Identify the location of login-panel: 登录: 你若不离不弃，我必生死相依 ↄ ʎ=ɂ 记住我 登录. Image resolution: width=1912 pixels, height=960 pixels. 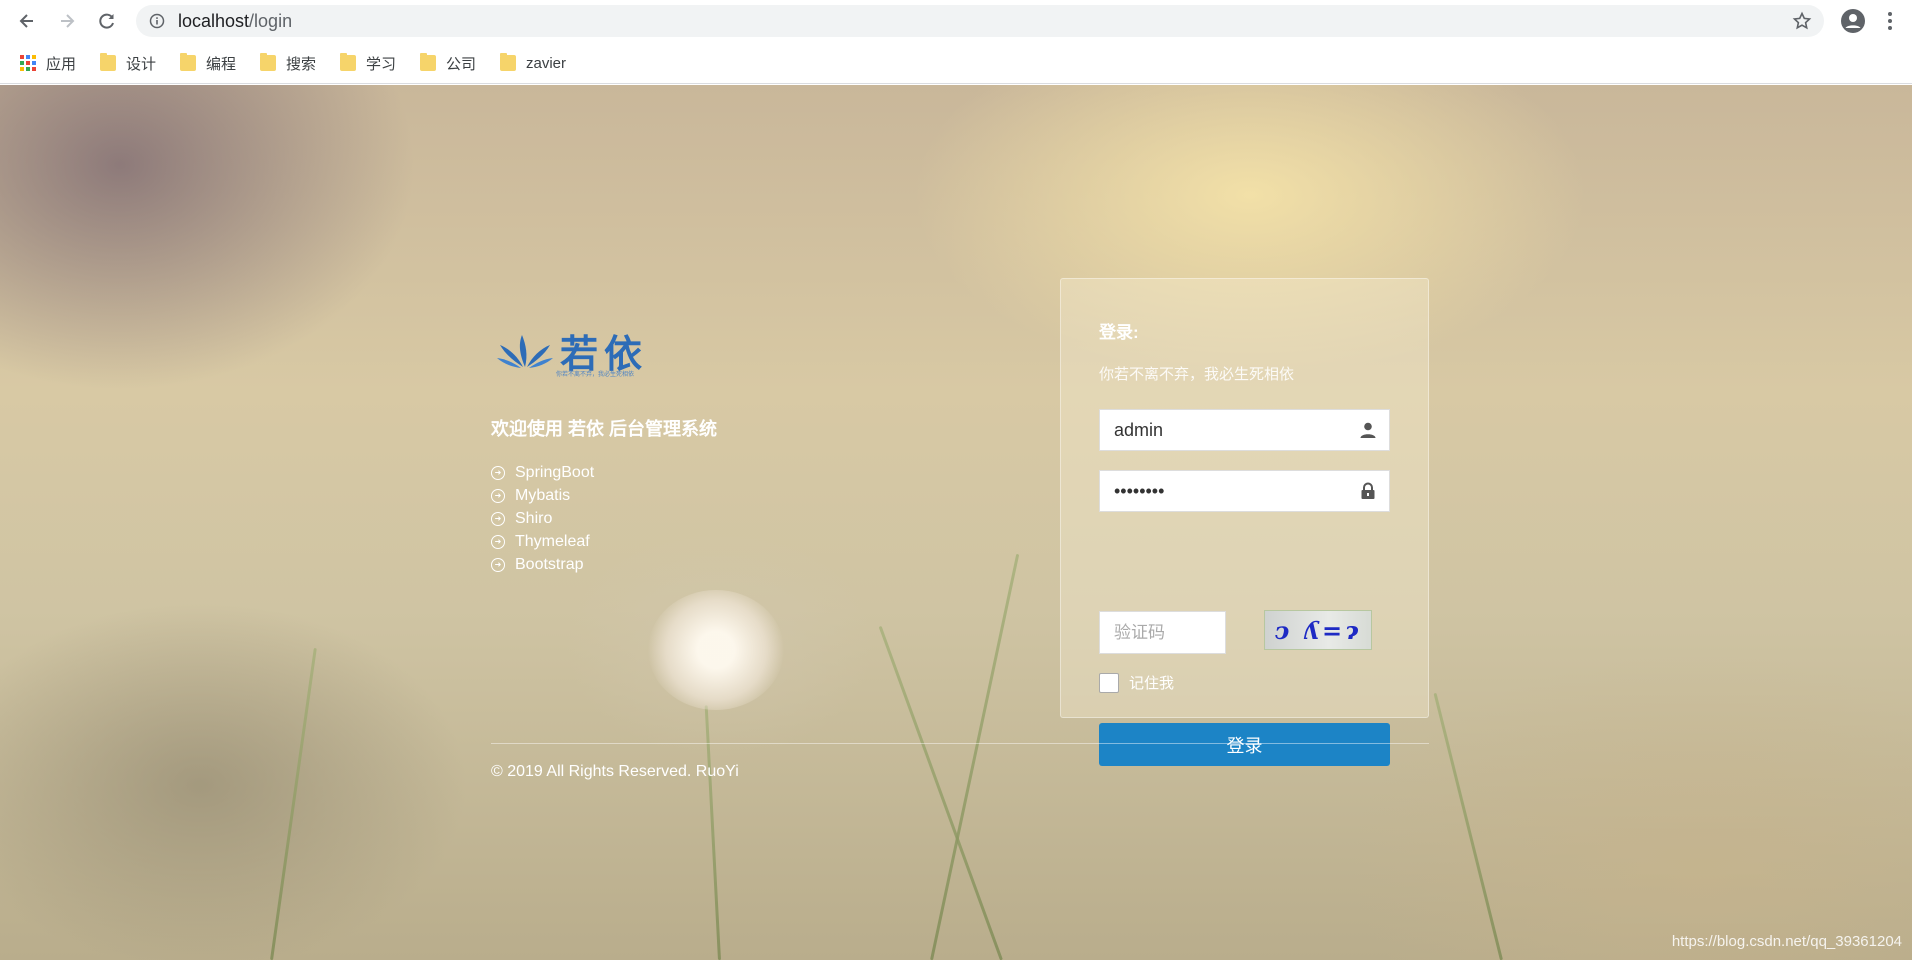
(1244, 522).